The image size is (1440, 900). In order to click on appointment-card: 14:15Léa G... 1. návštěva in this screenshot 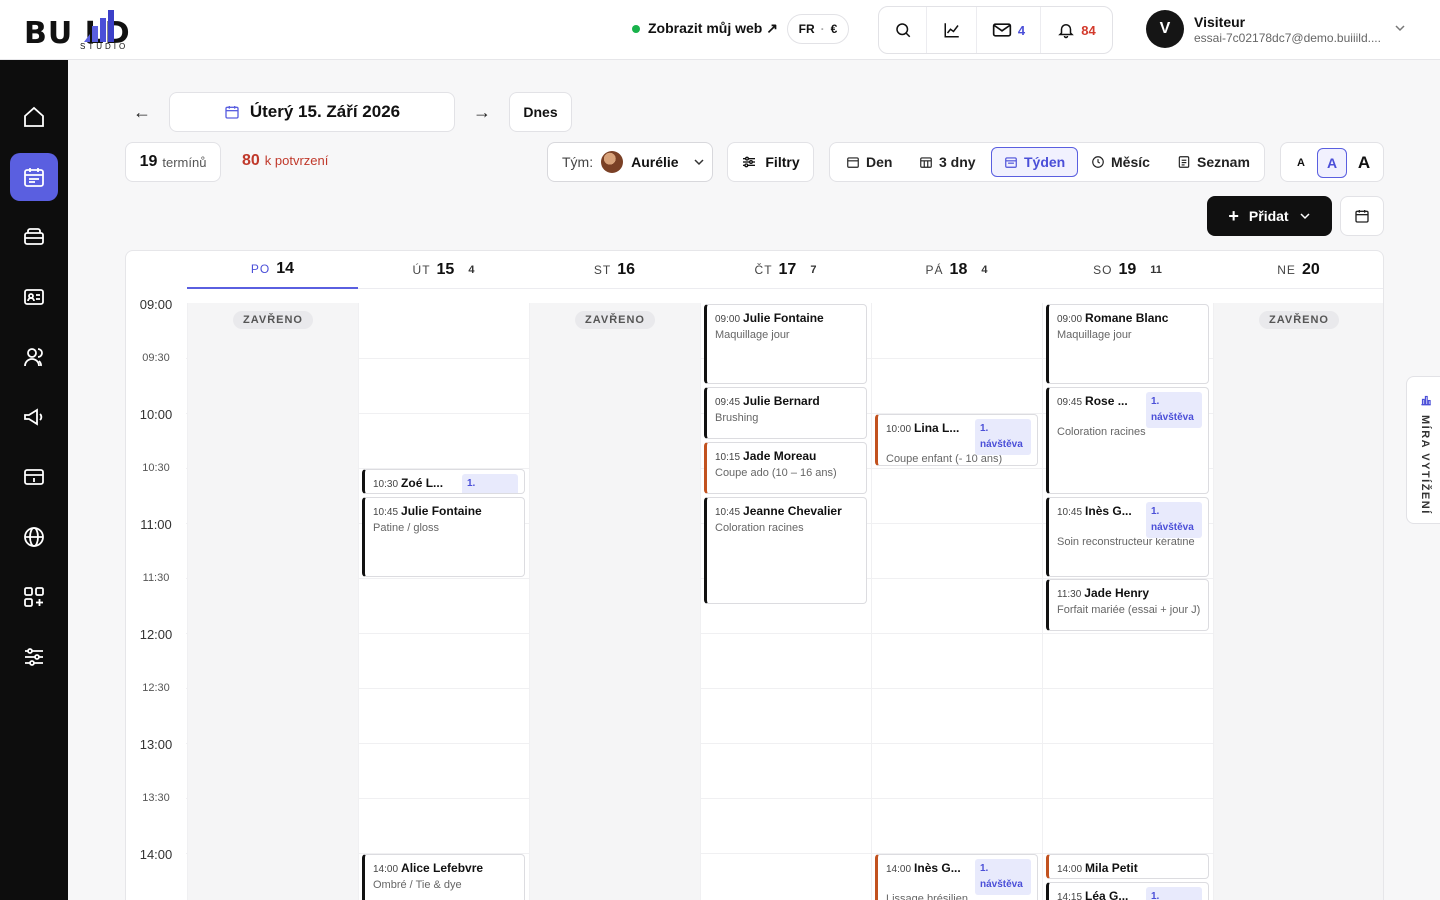, I will do `click(1127, 890)`.